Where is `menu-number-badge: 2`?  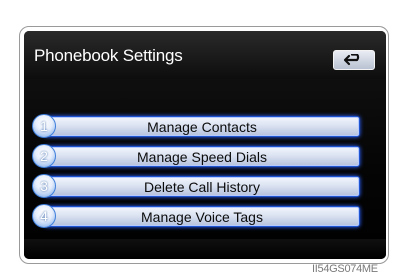
menu-number-badge: 2 is located at coordinates (44, 156).